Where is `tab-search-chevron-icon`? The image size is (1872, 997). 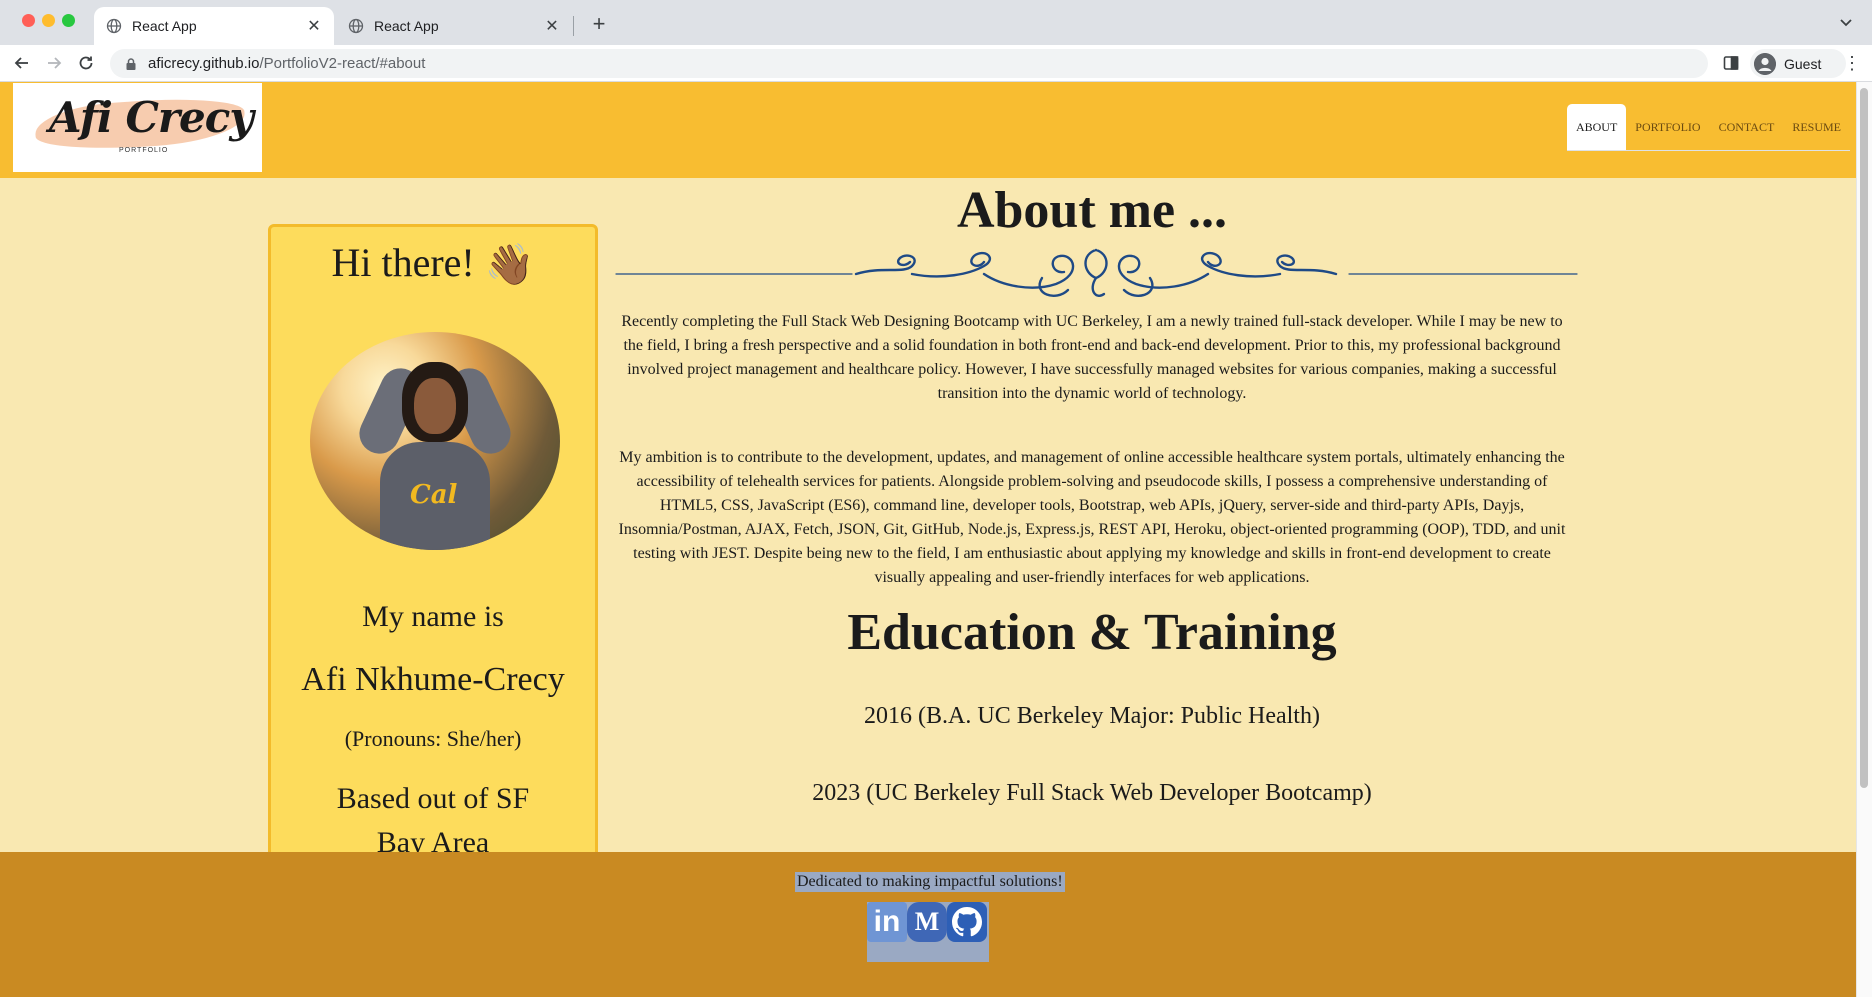
tab-search-chevron-icon is located at coordinates (1846, 22).